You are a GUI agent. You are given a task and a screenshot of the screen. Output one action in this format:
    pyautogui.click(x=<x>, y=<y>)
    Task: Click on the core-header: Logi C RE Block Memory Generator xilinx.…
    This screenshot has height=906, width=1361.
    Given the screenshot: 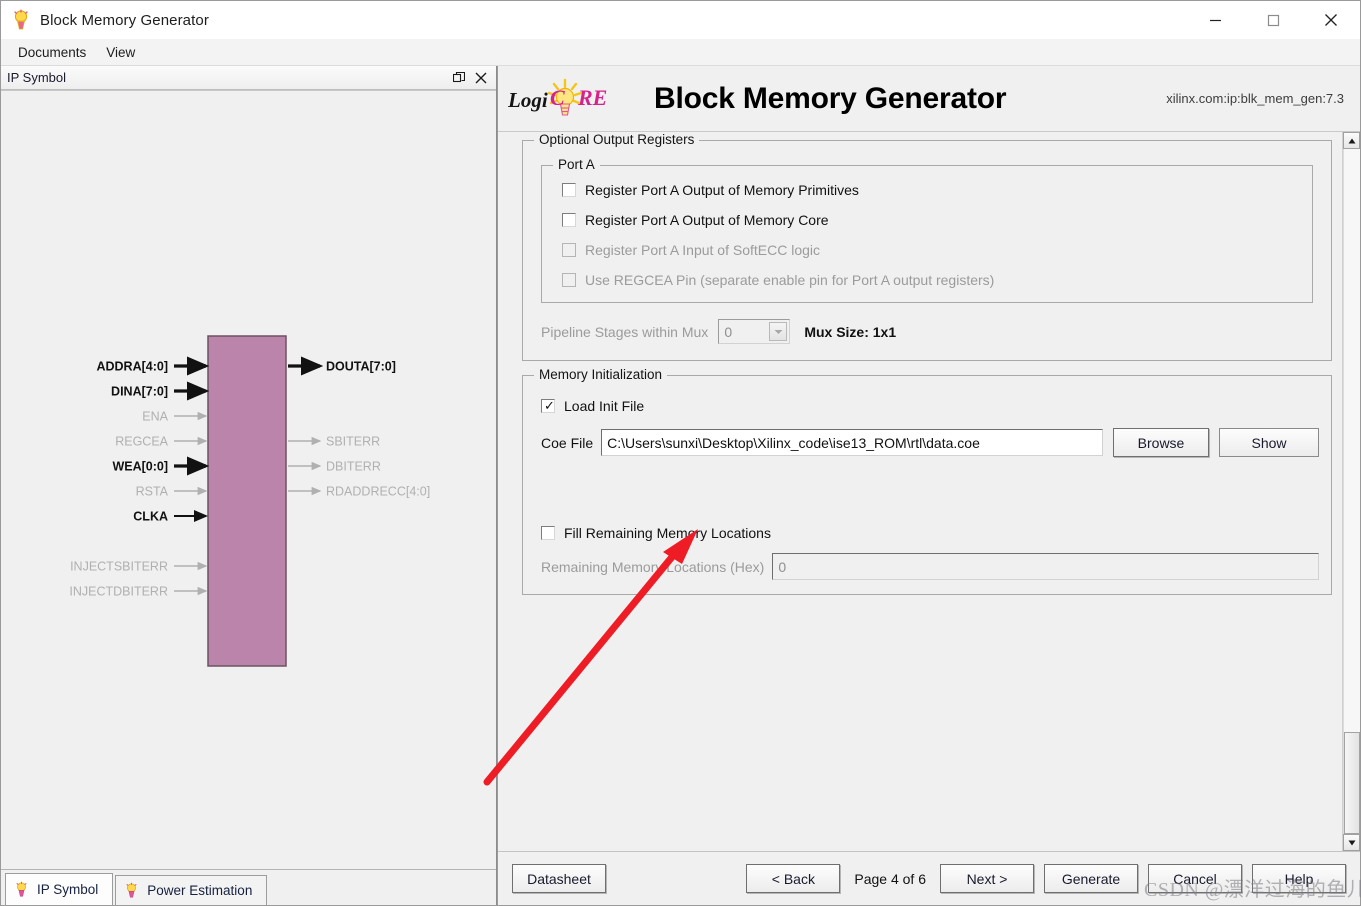 What is the action you would take?
    pyautogui.click(x=929, y=99)
    